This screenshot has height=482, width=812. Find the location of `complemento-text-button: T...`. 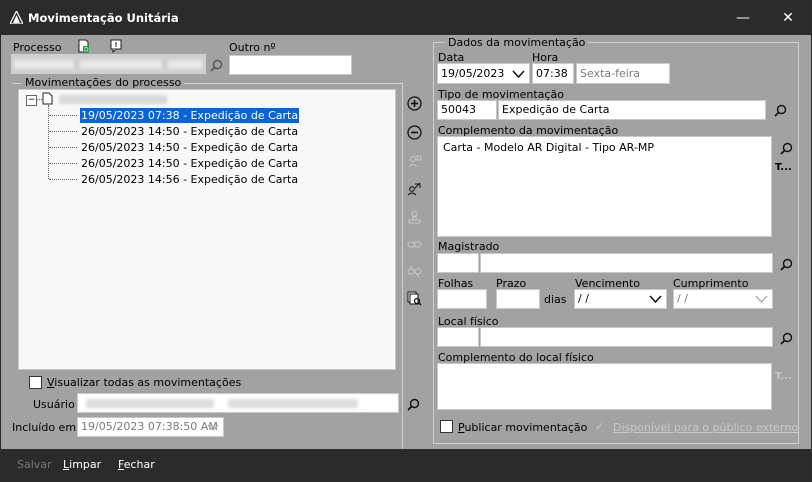

complemento-text-button: T... is located at coordinates (783, 167).